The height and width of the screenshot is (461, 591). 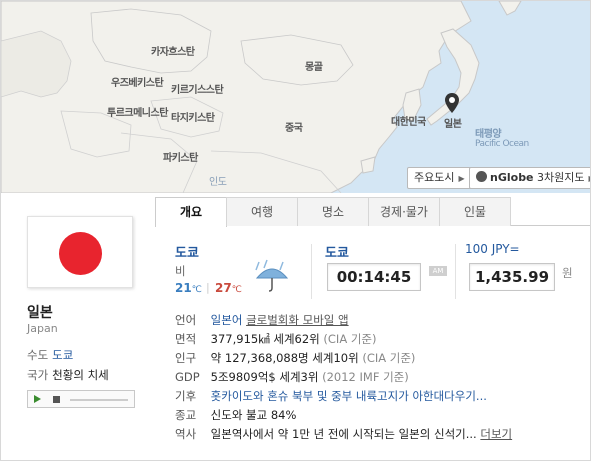 What do you see at coordinates (40, 313) in the screenshot?
I see `country-name: 일본` at bounding box center [40, 313].